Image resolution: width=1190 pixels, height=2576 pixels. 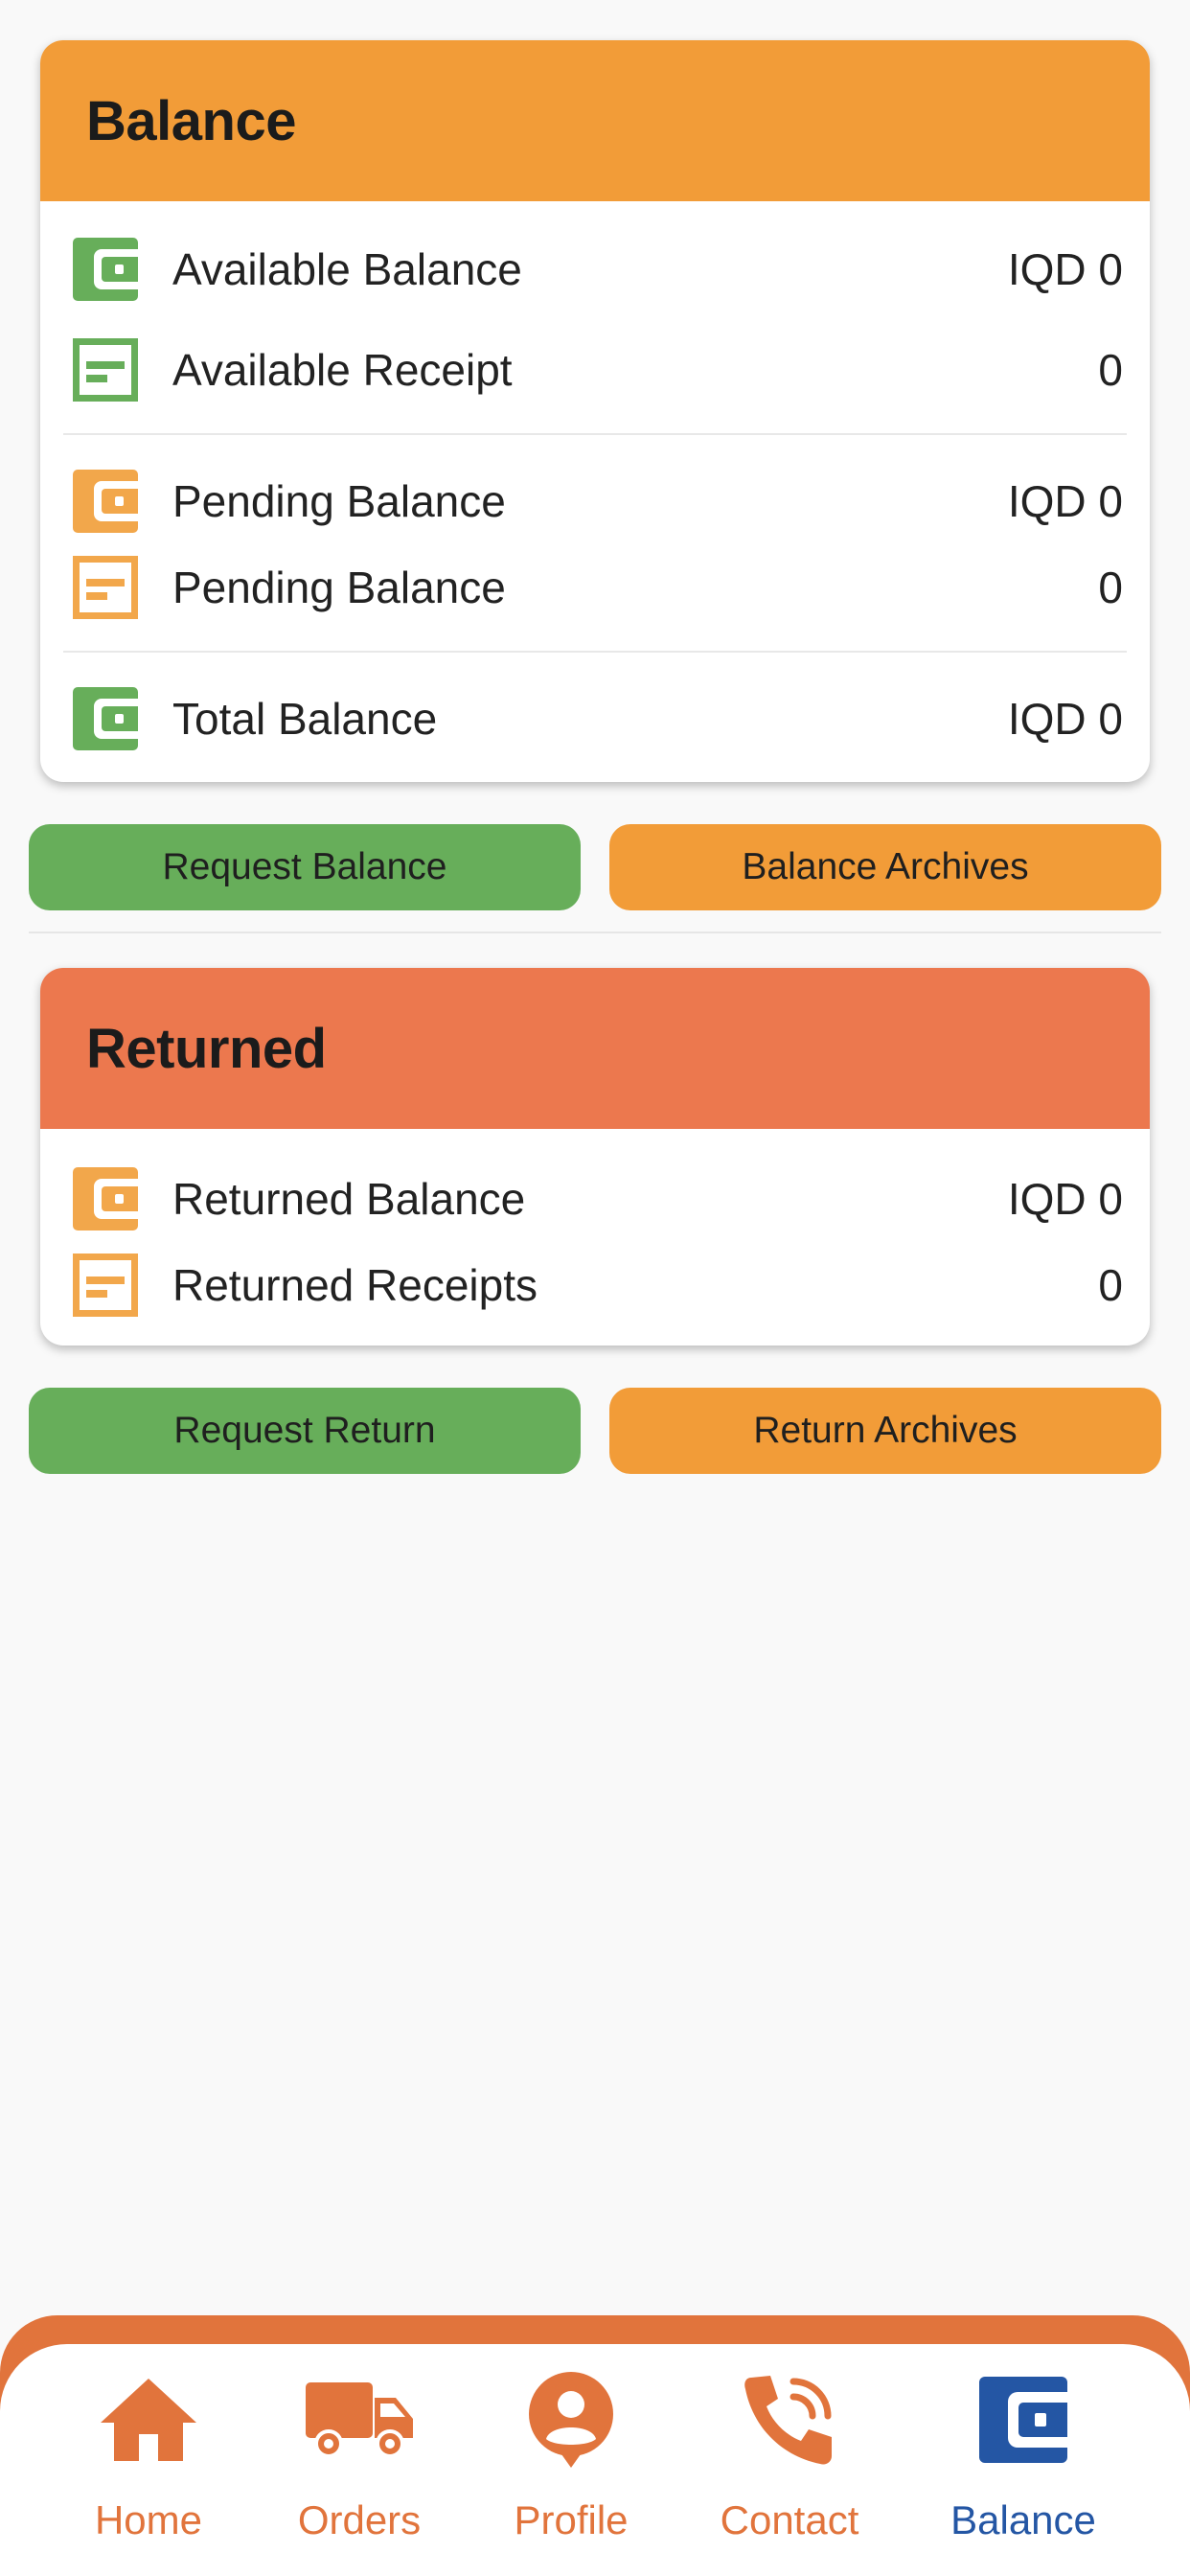 What do you see at coordinates (572, 2419) in the screenshot?
I see `profile-icon` at bounding box center [572, 2419].